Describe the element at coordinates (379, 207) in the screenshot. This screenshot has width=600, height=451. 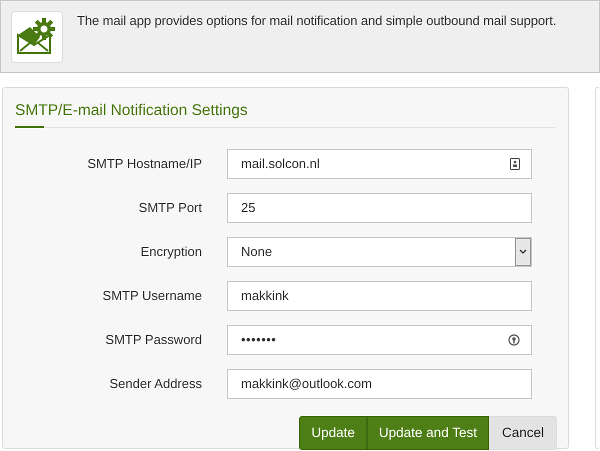
I see `input-field: 25` at that location.